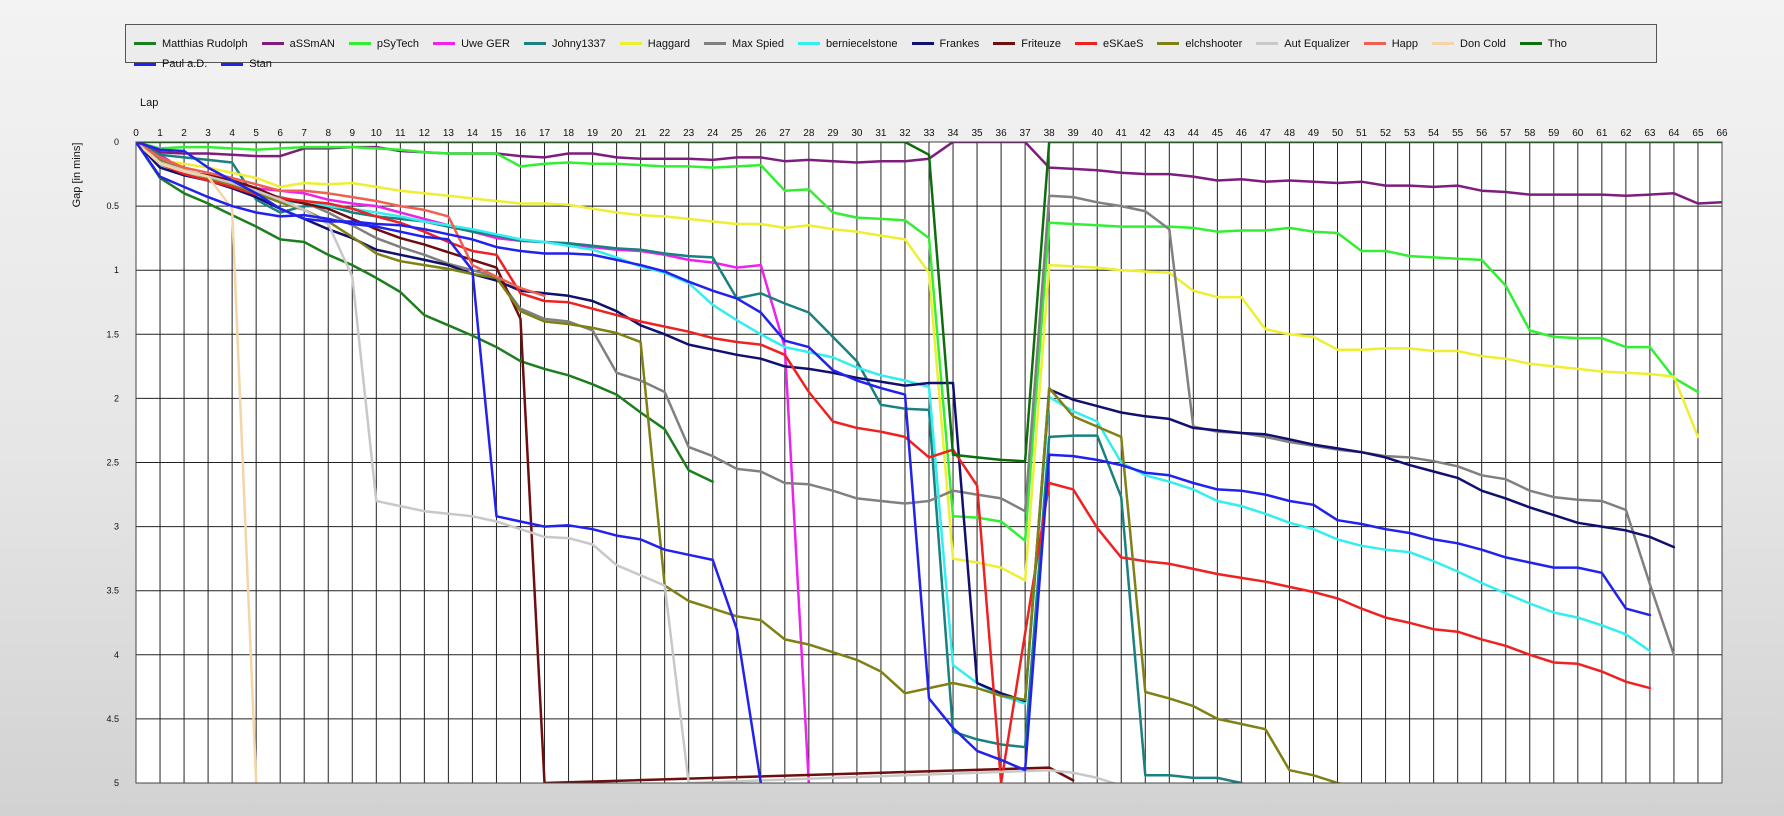 The image size is (1784, 816). What do you see at coordinates (1170, 133) in the screenshot?
I see `x-tick-label: 43` at bounding box center [1170, 133].